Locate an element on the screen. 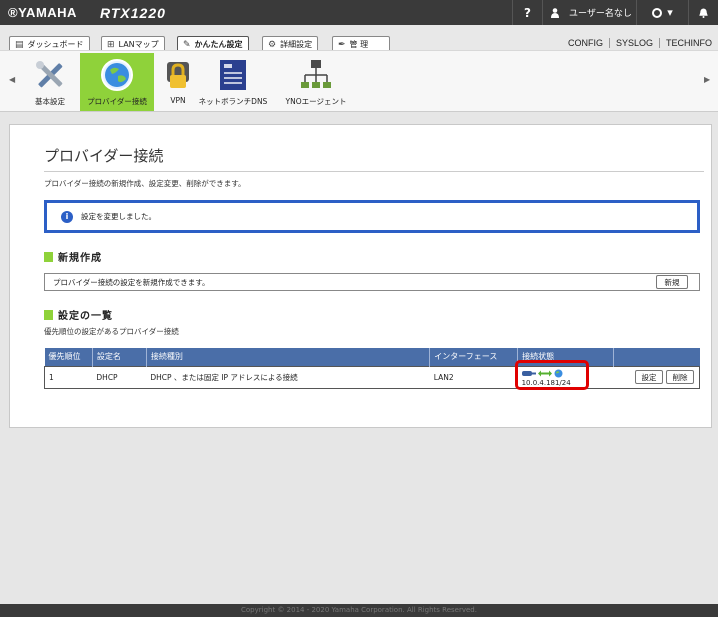 The width and height of the screenshot is (718, 617). feature-netvolante-dns-label: ネットボランチDNS is located at coordinates (233, 101).